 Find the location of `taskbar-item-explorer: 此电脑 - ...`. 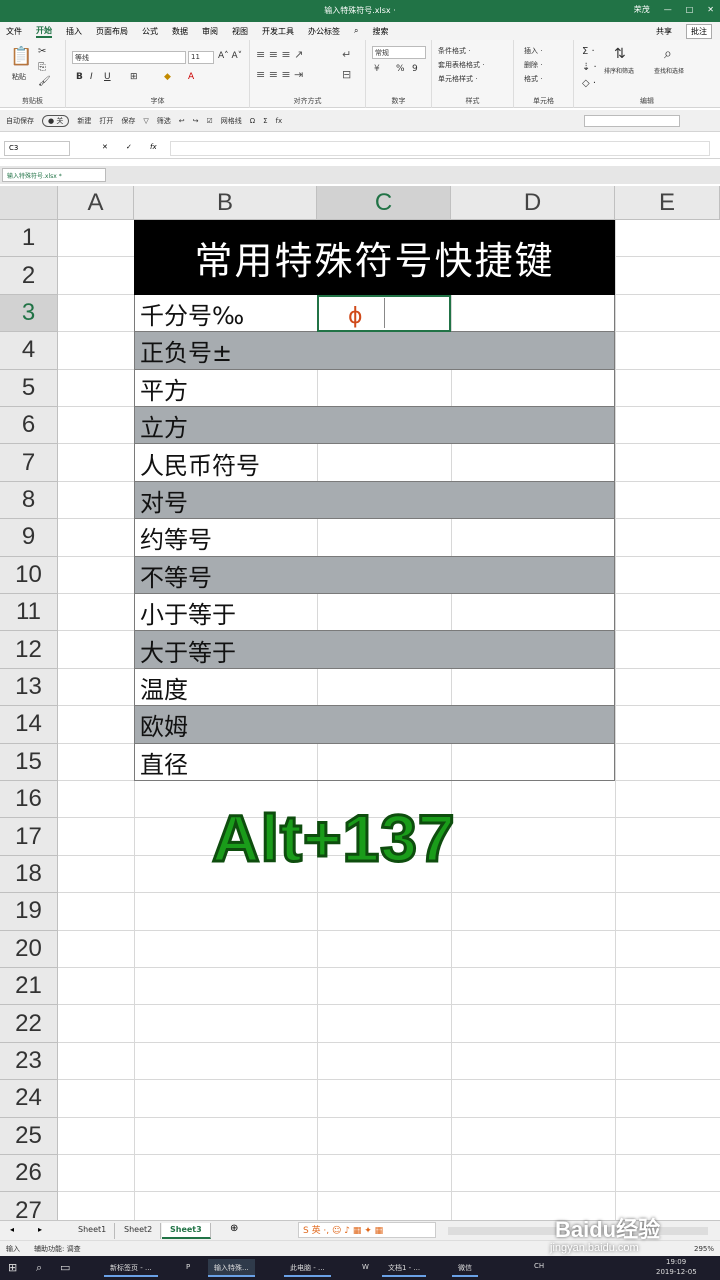

taskbar-item-explorer: 此电脑 - ... is located at coordinates (307, 1268).